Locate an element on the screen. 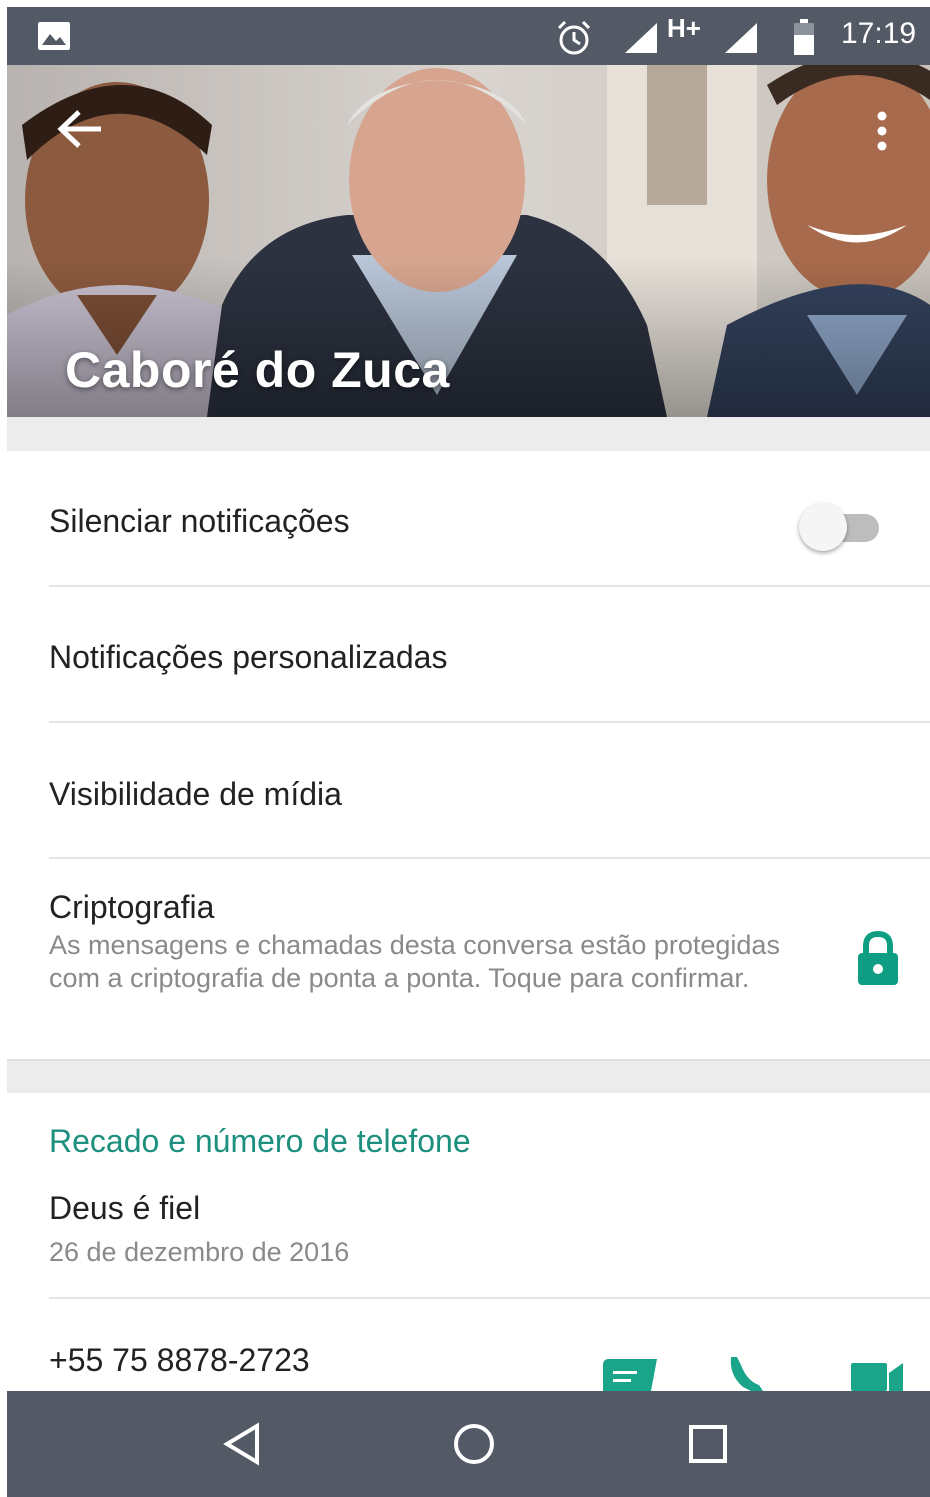 This screenshot has width=930, height=1497. gallery-icon is located at coordinates (54, 36).